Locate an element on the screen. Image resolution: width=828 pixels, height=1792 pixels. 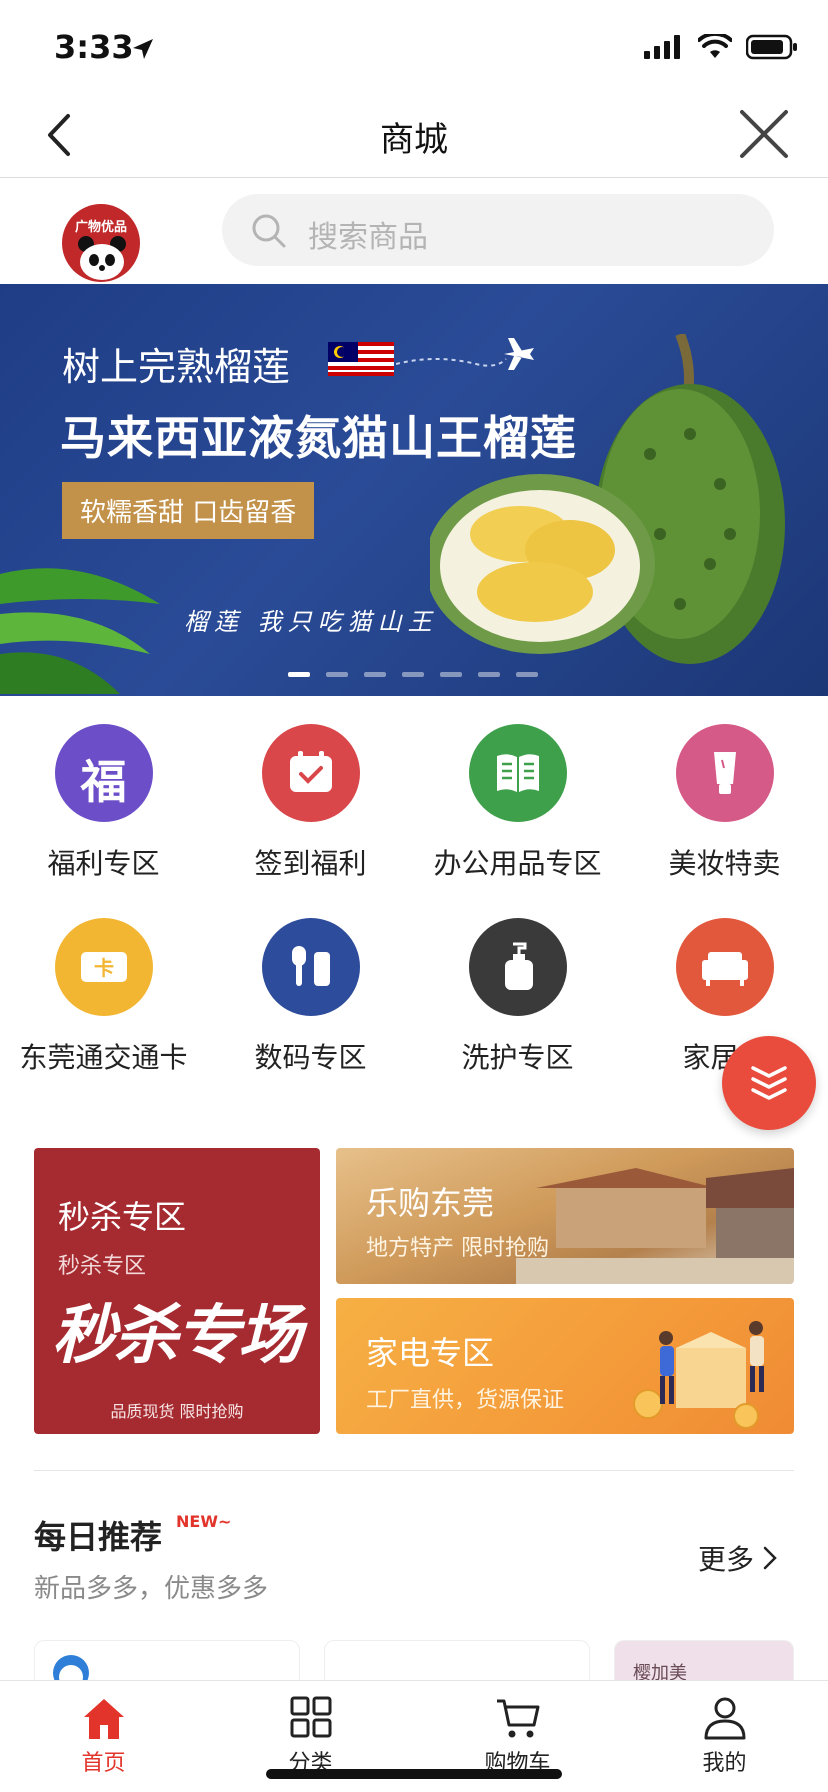
tab-label: 首页 is located at coordinates (103, 1763).